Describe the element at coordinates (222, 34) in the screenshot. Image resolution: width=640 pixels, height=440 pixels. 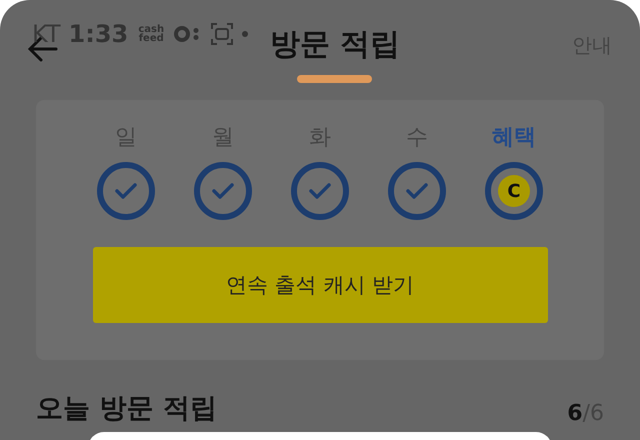
I see `screenshot-icon` at that location.